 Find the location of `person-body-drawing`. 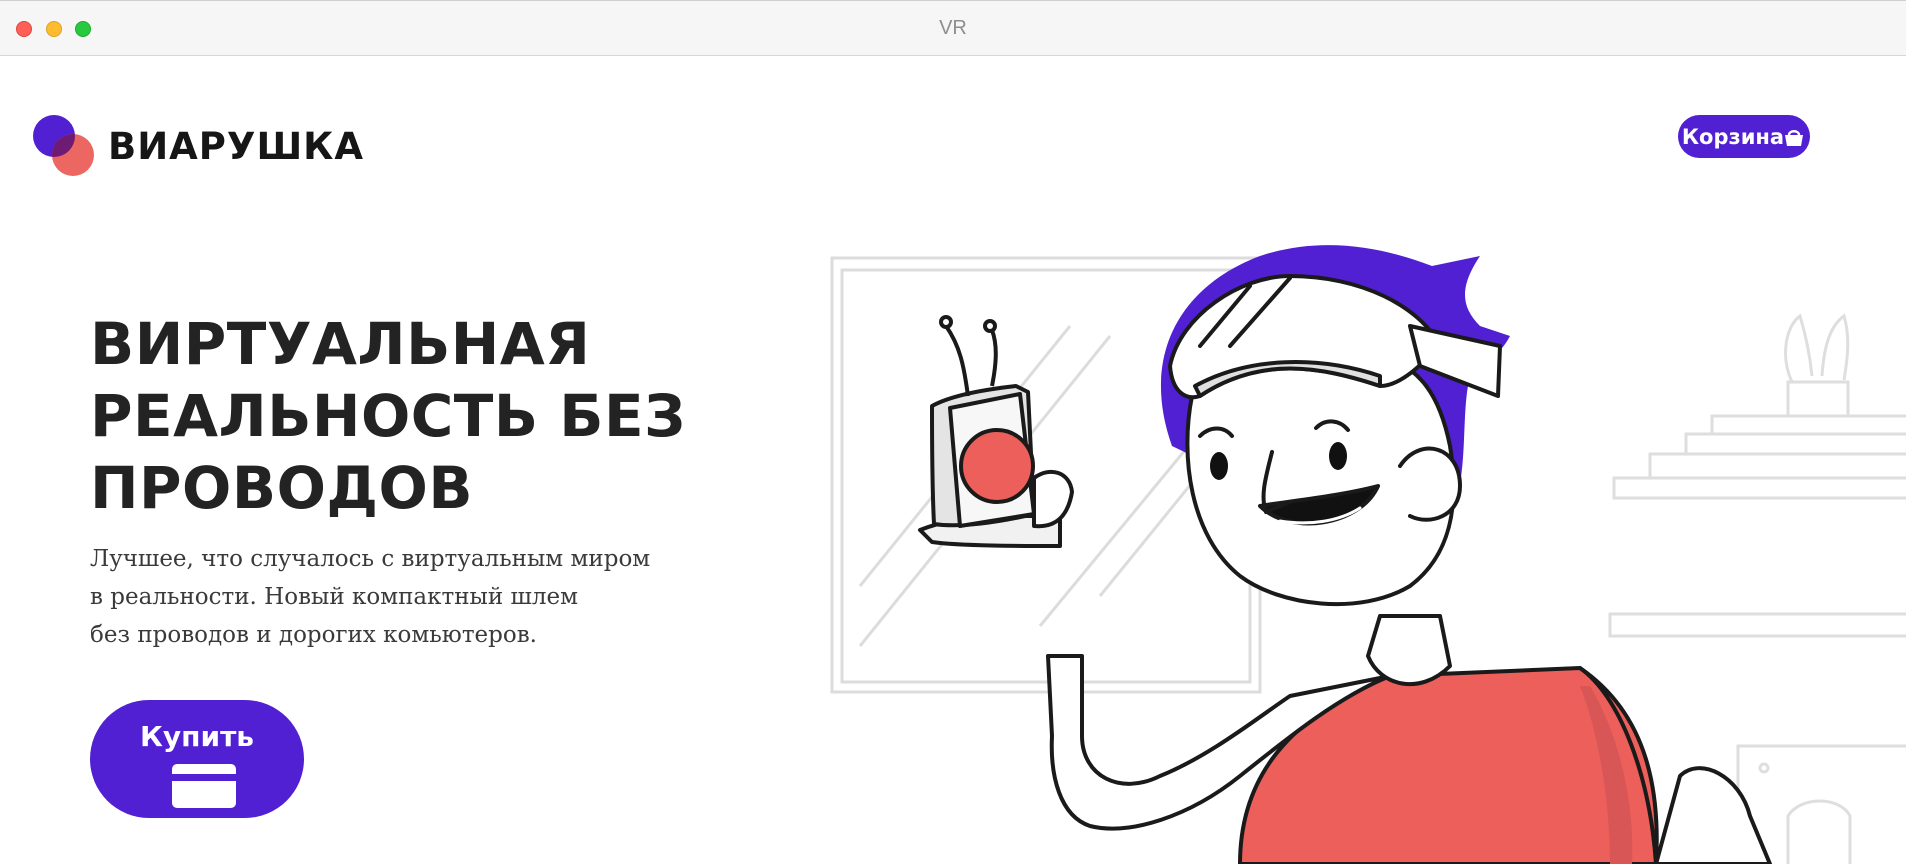

person-body-drawing is located at coordinates (1409, 739).